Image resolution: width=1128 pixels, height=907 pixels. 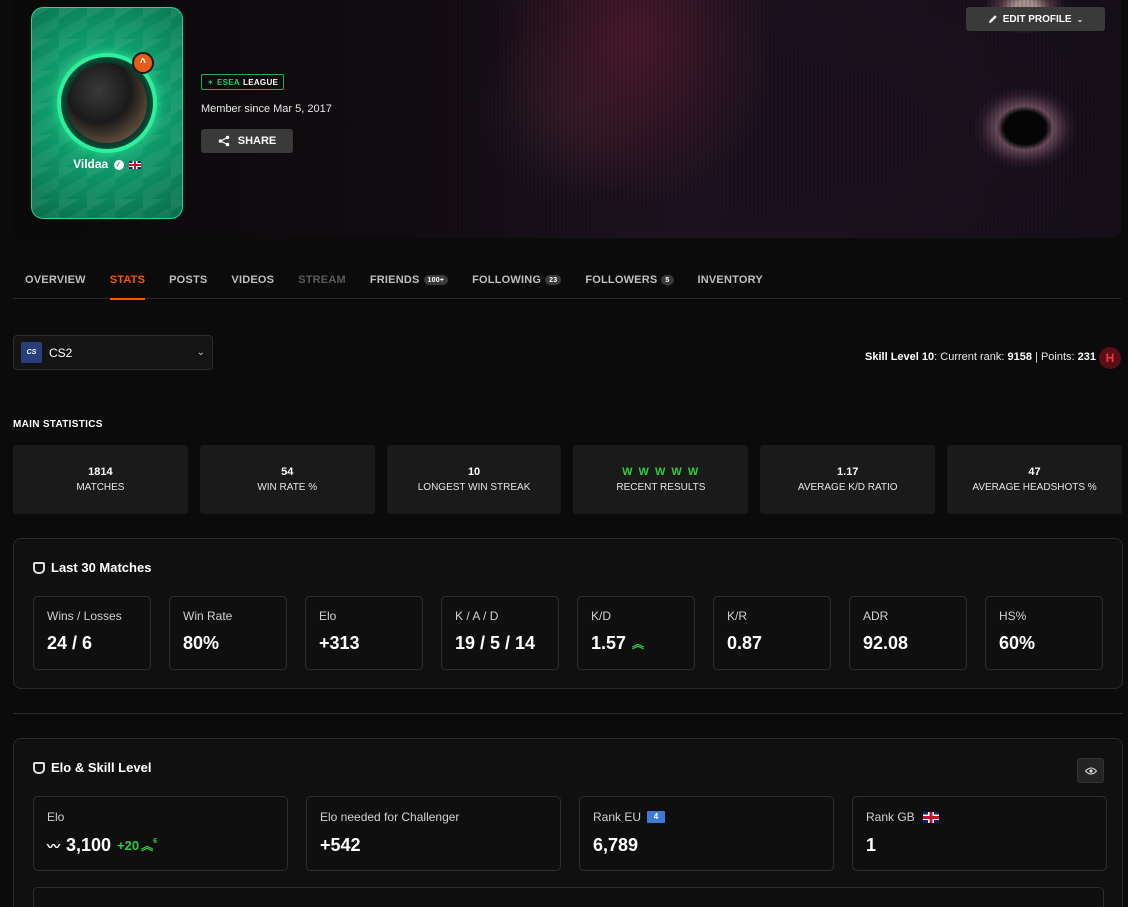 I want to click on stat-value: 47, so click(x=1034, y=472).